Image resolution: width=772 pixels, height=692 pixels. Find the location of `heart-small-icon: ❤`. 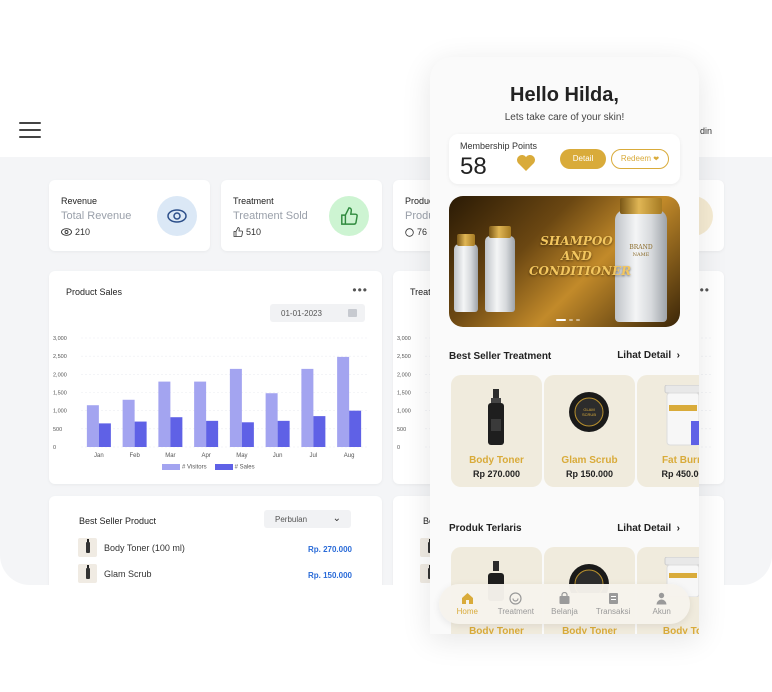

heart-small-icon: ❤ is located at coordinates (656, 159).